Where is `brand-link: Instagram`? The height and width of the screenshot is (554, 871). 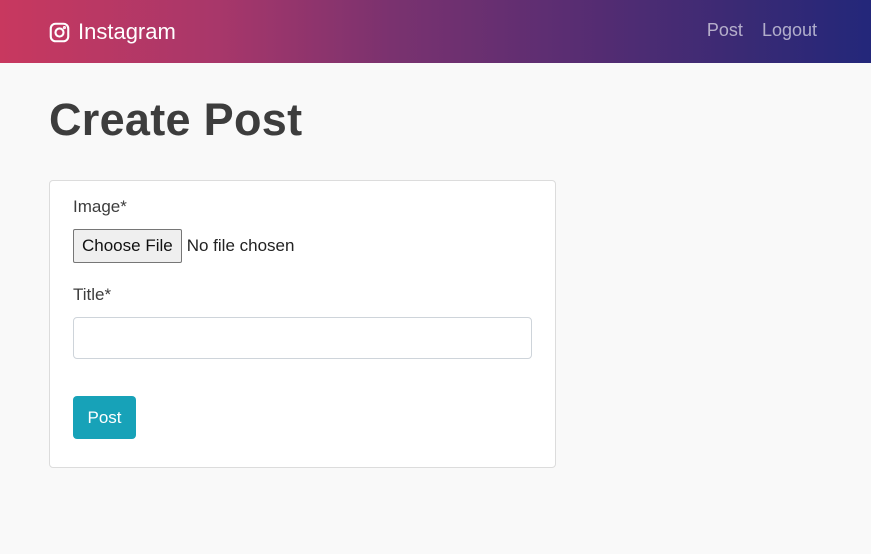
brand-link: Instagram is located at coordinates (112, 32).